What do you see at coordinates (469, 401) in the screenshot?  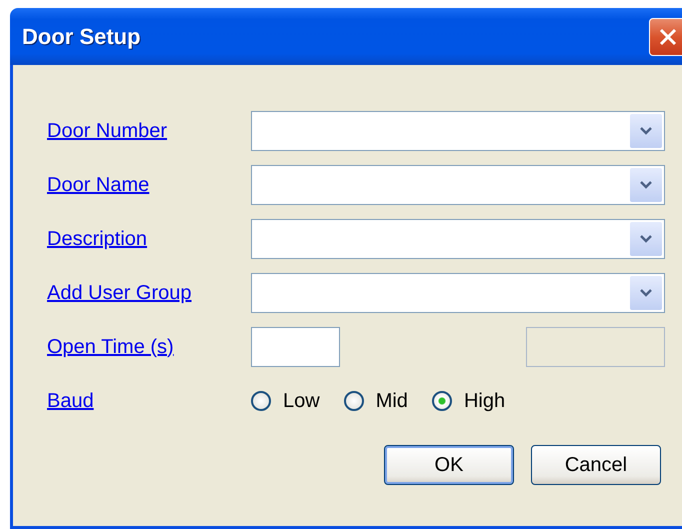 I see `radio-option: High` at bounding box center [469, 401].